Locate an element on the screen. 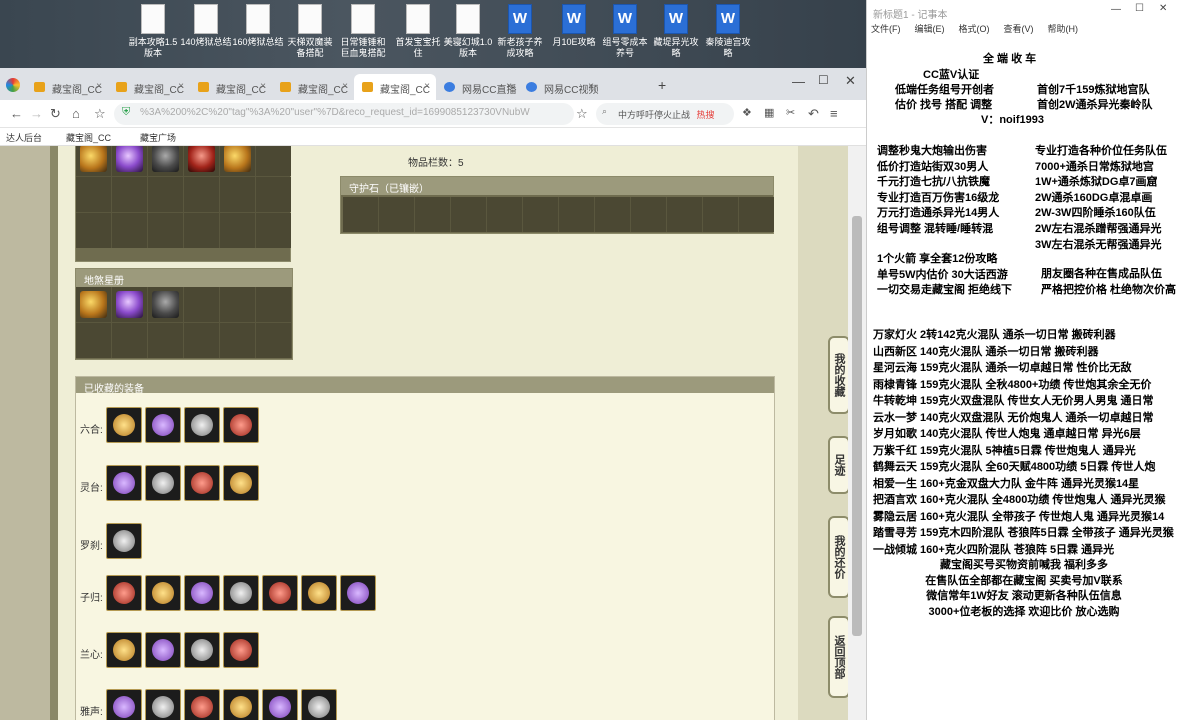 The image size is (1180, 720). menu-item: 编辑(E) is located at coordinates (930, 29).